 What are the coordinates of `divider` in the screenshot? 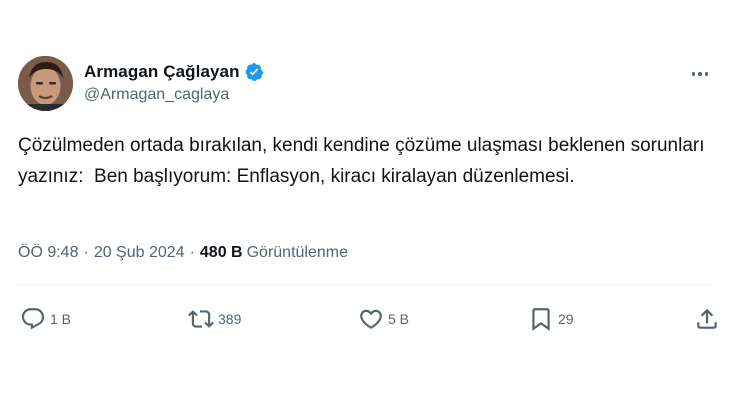 It's located at (365, 284).